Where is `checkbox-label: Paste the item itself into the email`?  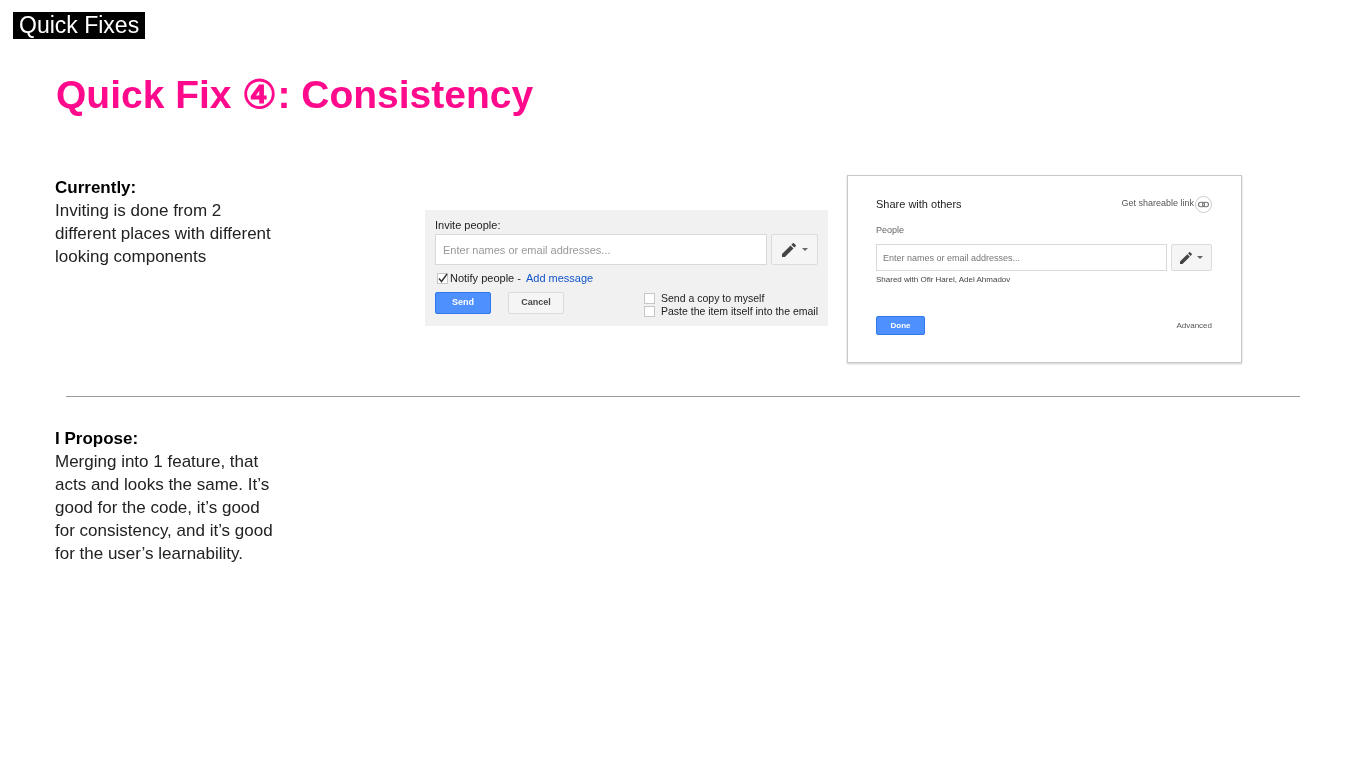
checkbox-label: Paste the item itself into the email is located at coordinates (739, 311).